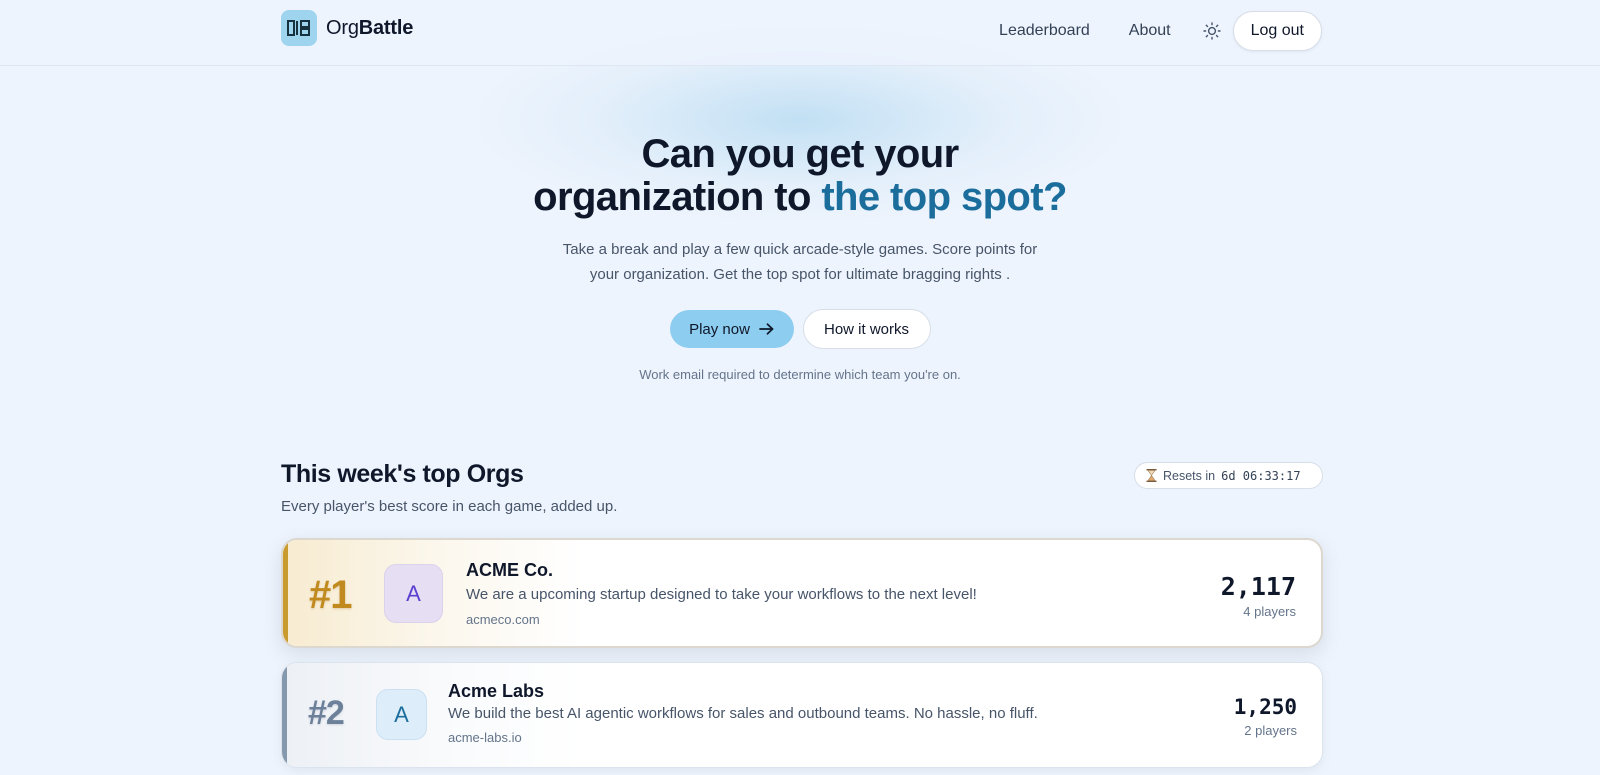 Image resolution: width=1600 pixels, height=775 pixels. What do you see at coordinates (677, 197) in the screenshot?
I see `hero-title-line2: organization to` at bounding box center [677, 197].